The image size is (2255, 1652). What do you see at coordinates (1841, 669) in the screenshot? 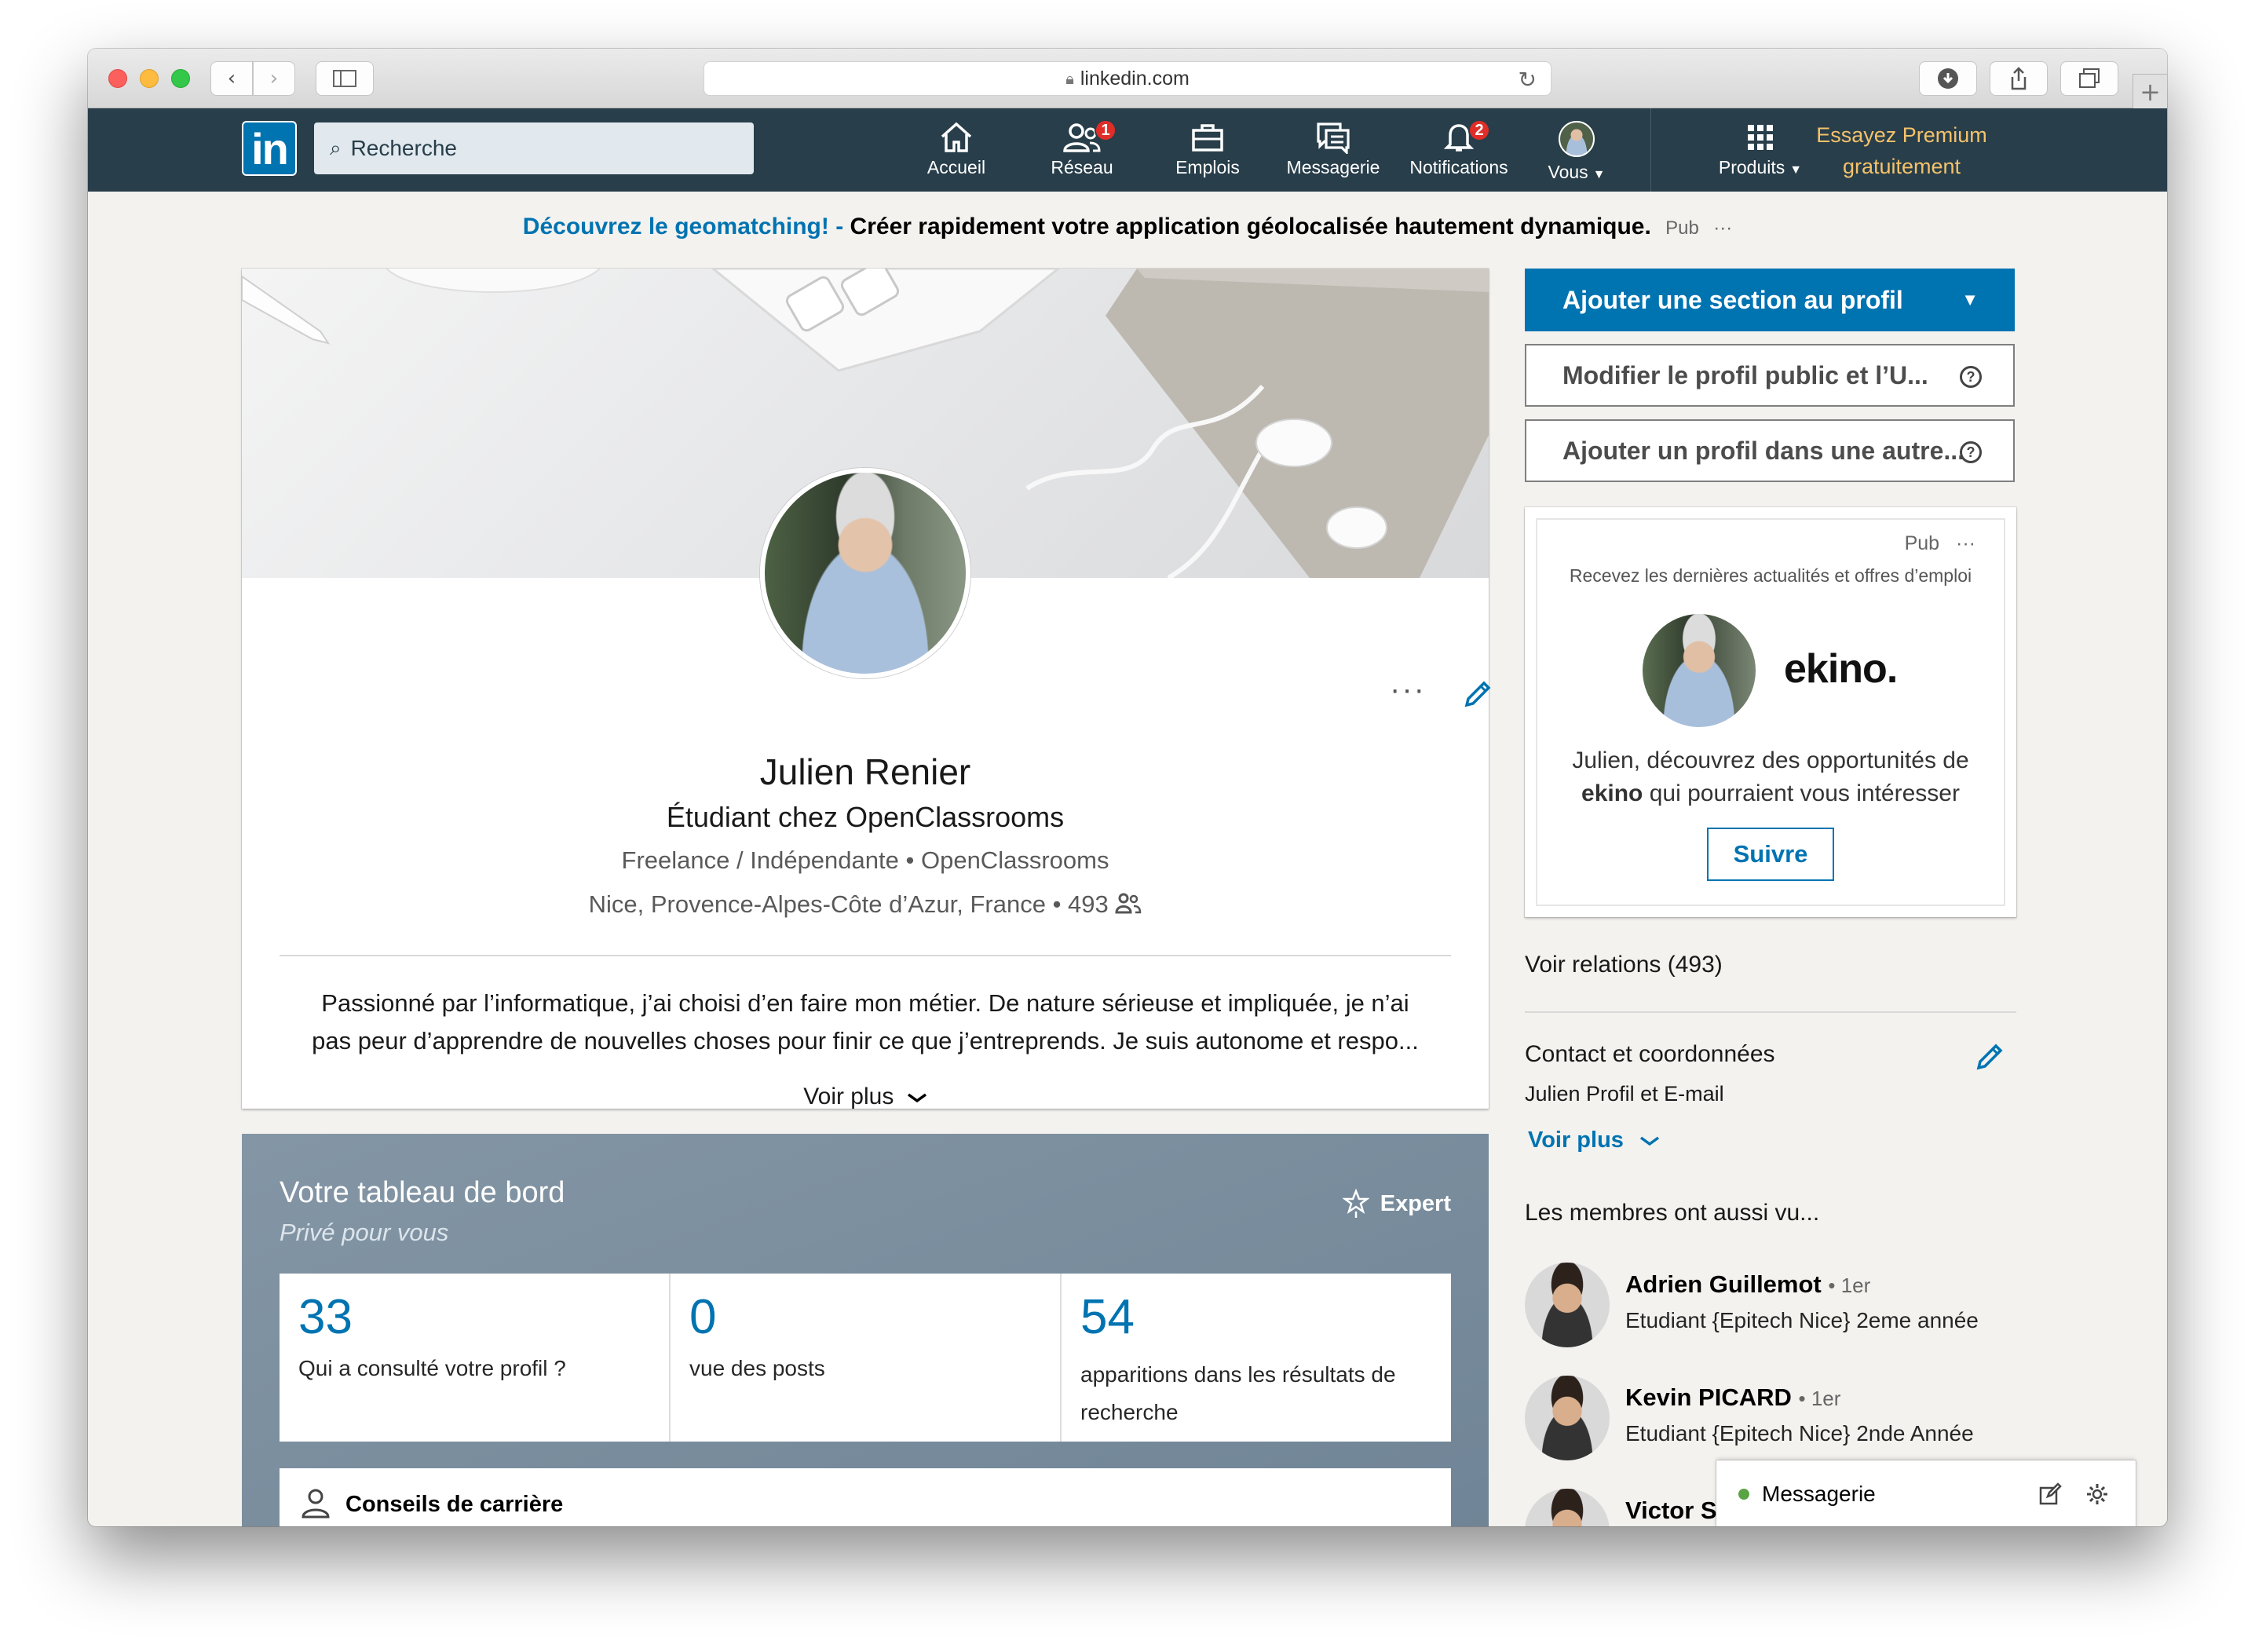
I see `ekino-logo: ekino.` at bounding box center [1841, 669].